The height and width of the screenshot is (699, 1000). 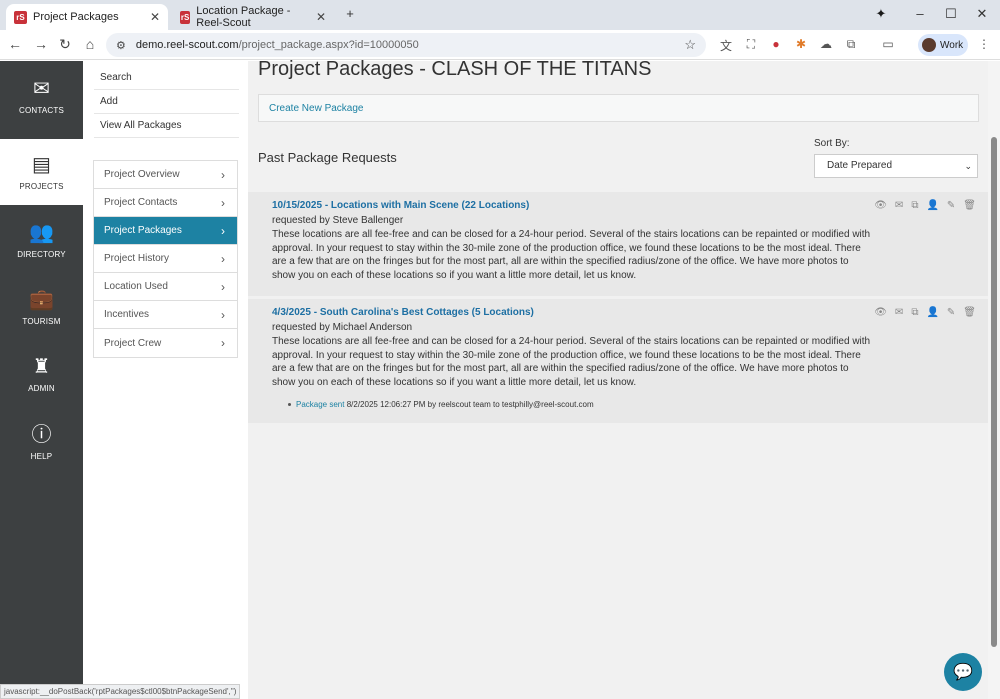 I want to click on tab-title: Project Packages, so click(x=76, y=17).